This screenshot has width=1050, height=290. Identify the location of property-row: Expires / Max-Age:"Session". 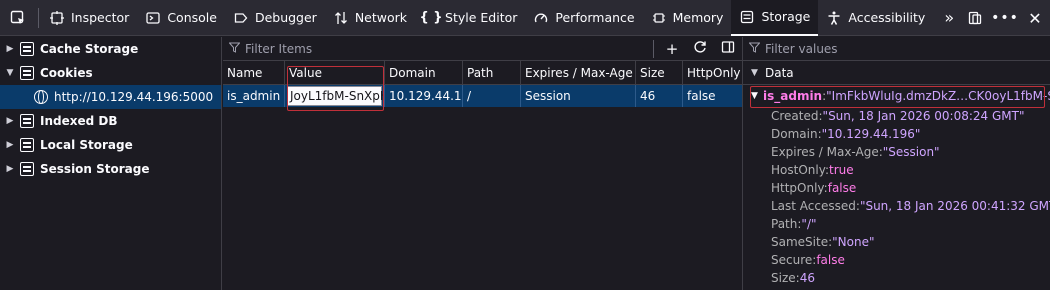
(896, 152).